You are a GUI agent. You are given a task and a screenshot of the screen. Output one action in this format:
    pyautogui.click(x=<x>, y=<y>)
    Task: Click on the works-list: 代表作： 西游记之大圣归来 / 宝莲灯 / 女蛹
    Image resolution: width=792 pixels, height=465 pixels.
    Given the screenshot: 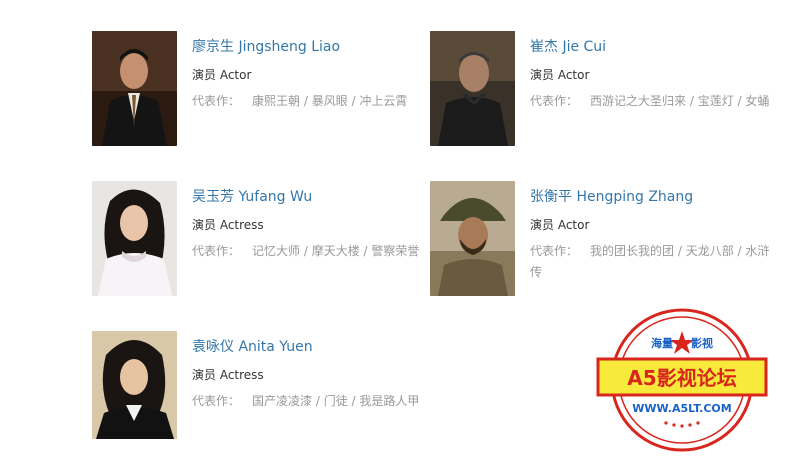 What is the action you would take?
    pyautogui.click(x=650, y=101)
    